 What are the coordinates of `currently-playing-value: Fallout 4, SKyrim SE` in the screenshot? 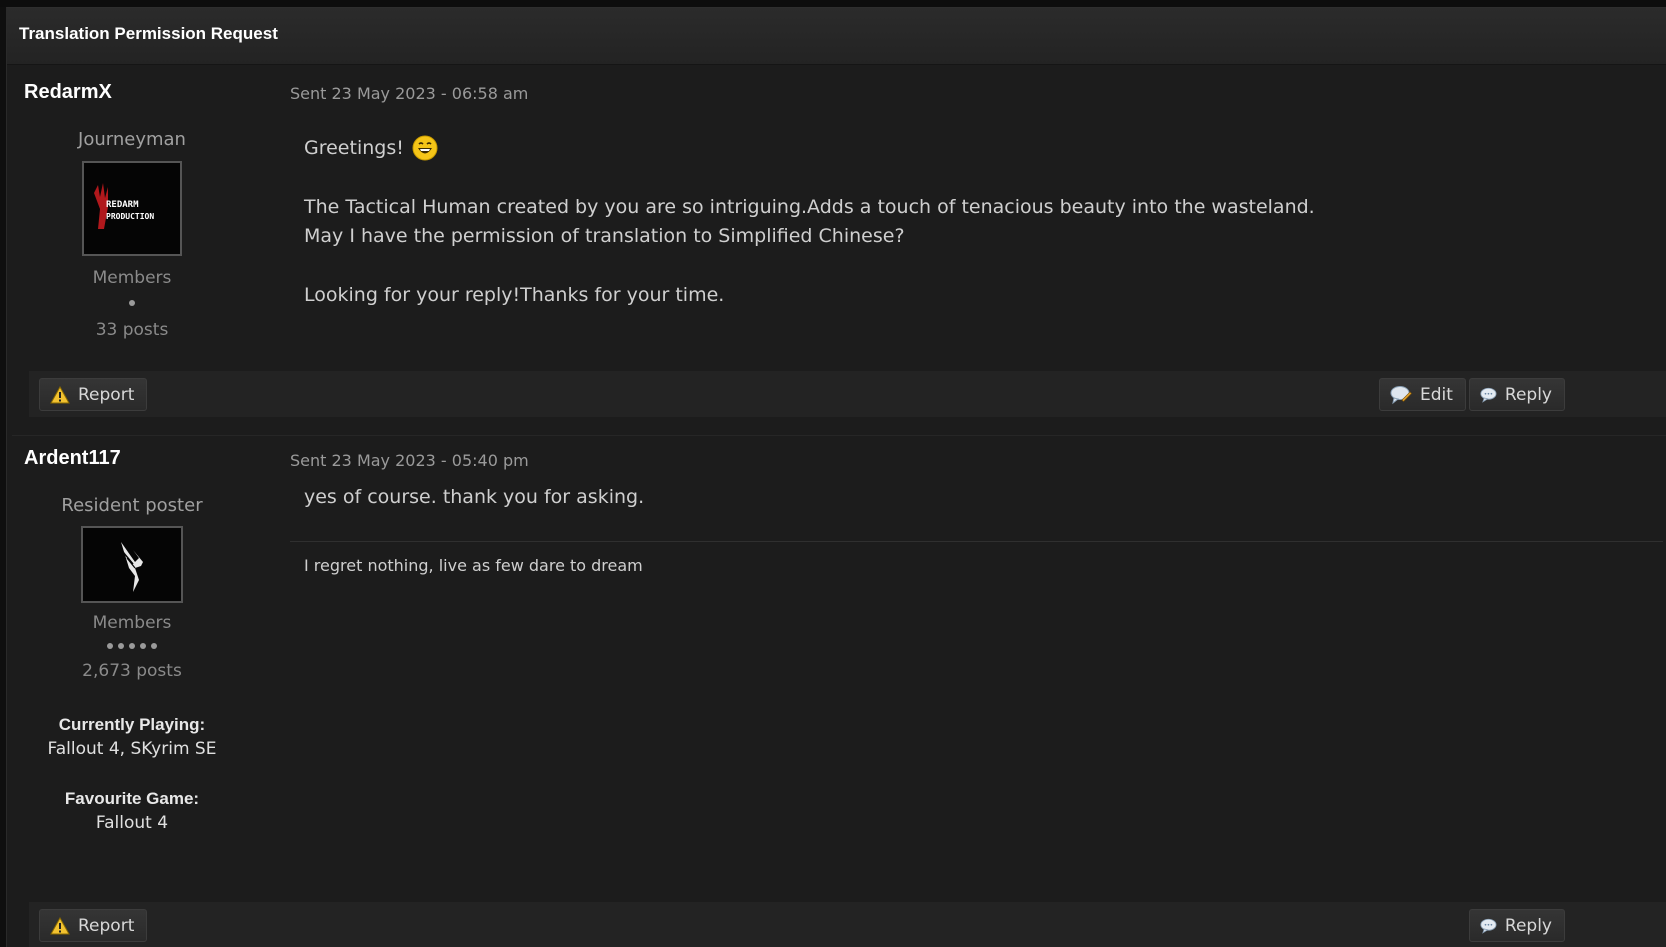 It's located at (132, 749).